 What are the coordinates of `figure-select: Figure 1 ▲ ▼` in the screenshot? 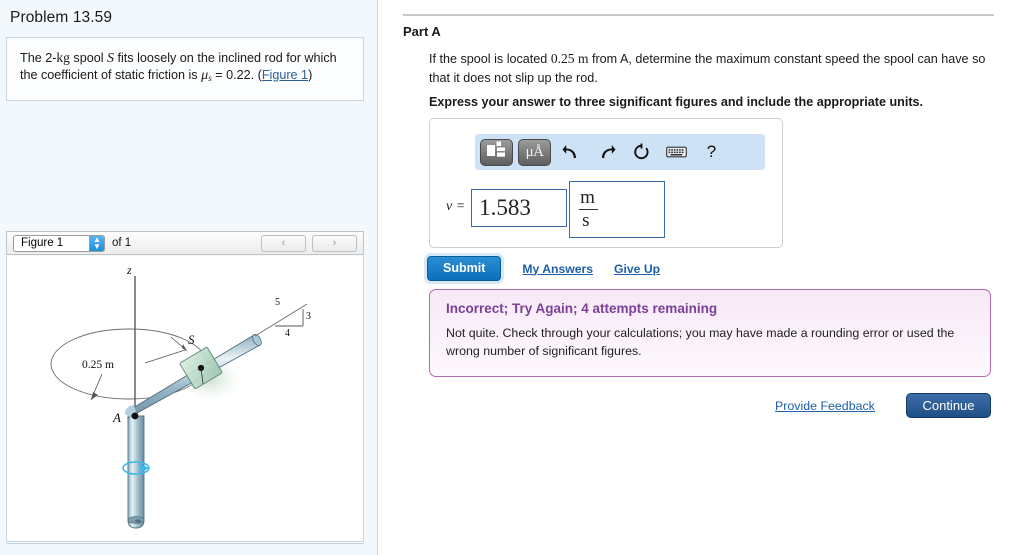 It's located at (59, 243).